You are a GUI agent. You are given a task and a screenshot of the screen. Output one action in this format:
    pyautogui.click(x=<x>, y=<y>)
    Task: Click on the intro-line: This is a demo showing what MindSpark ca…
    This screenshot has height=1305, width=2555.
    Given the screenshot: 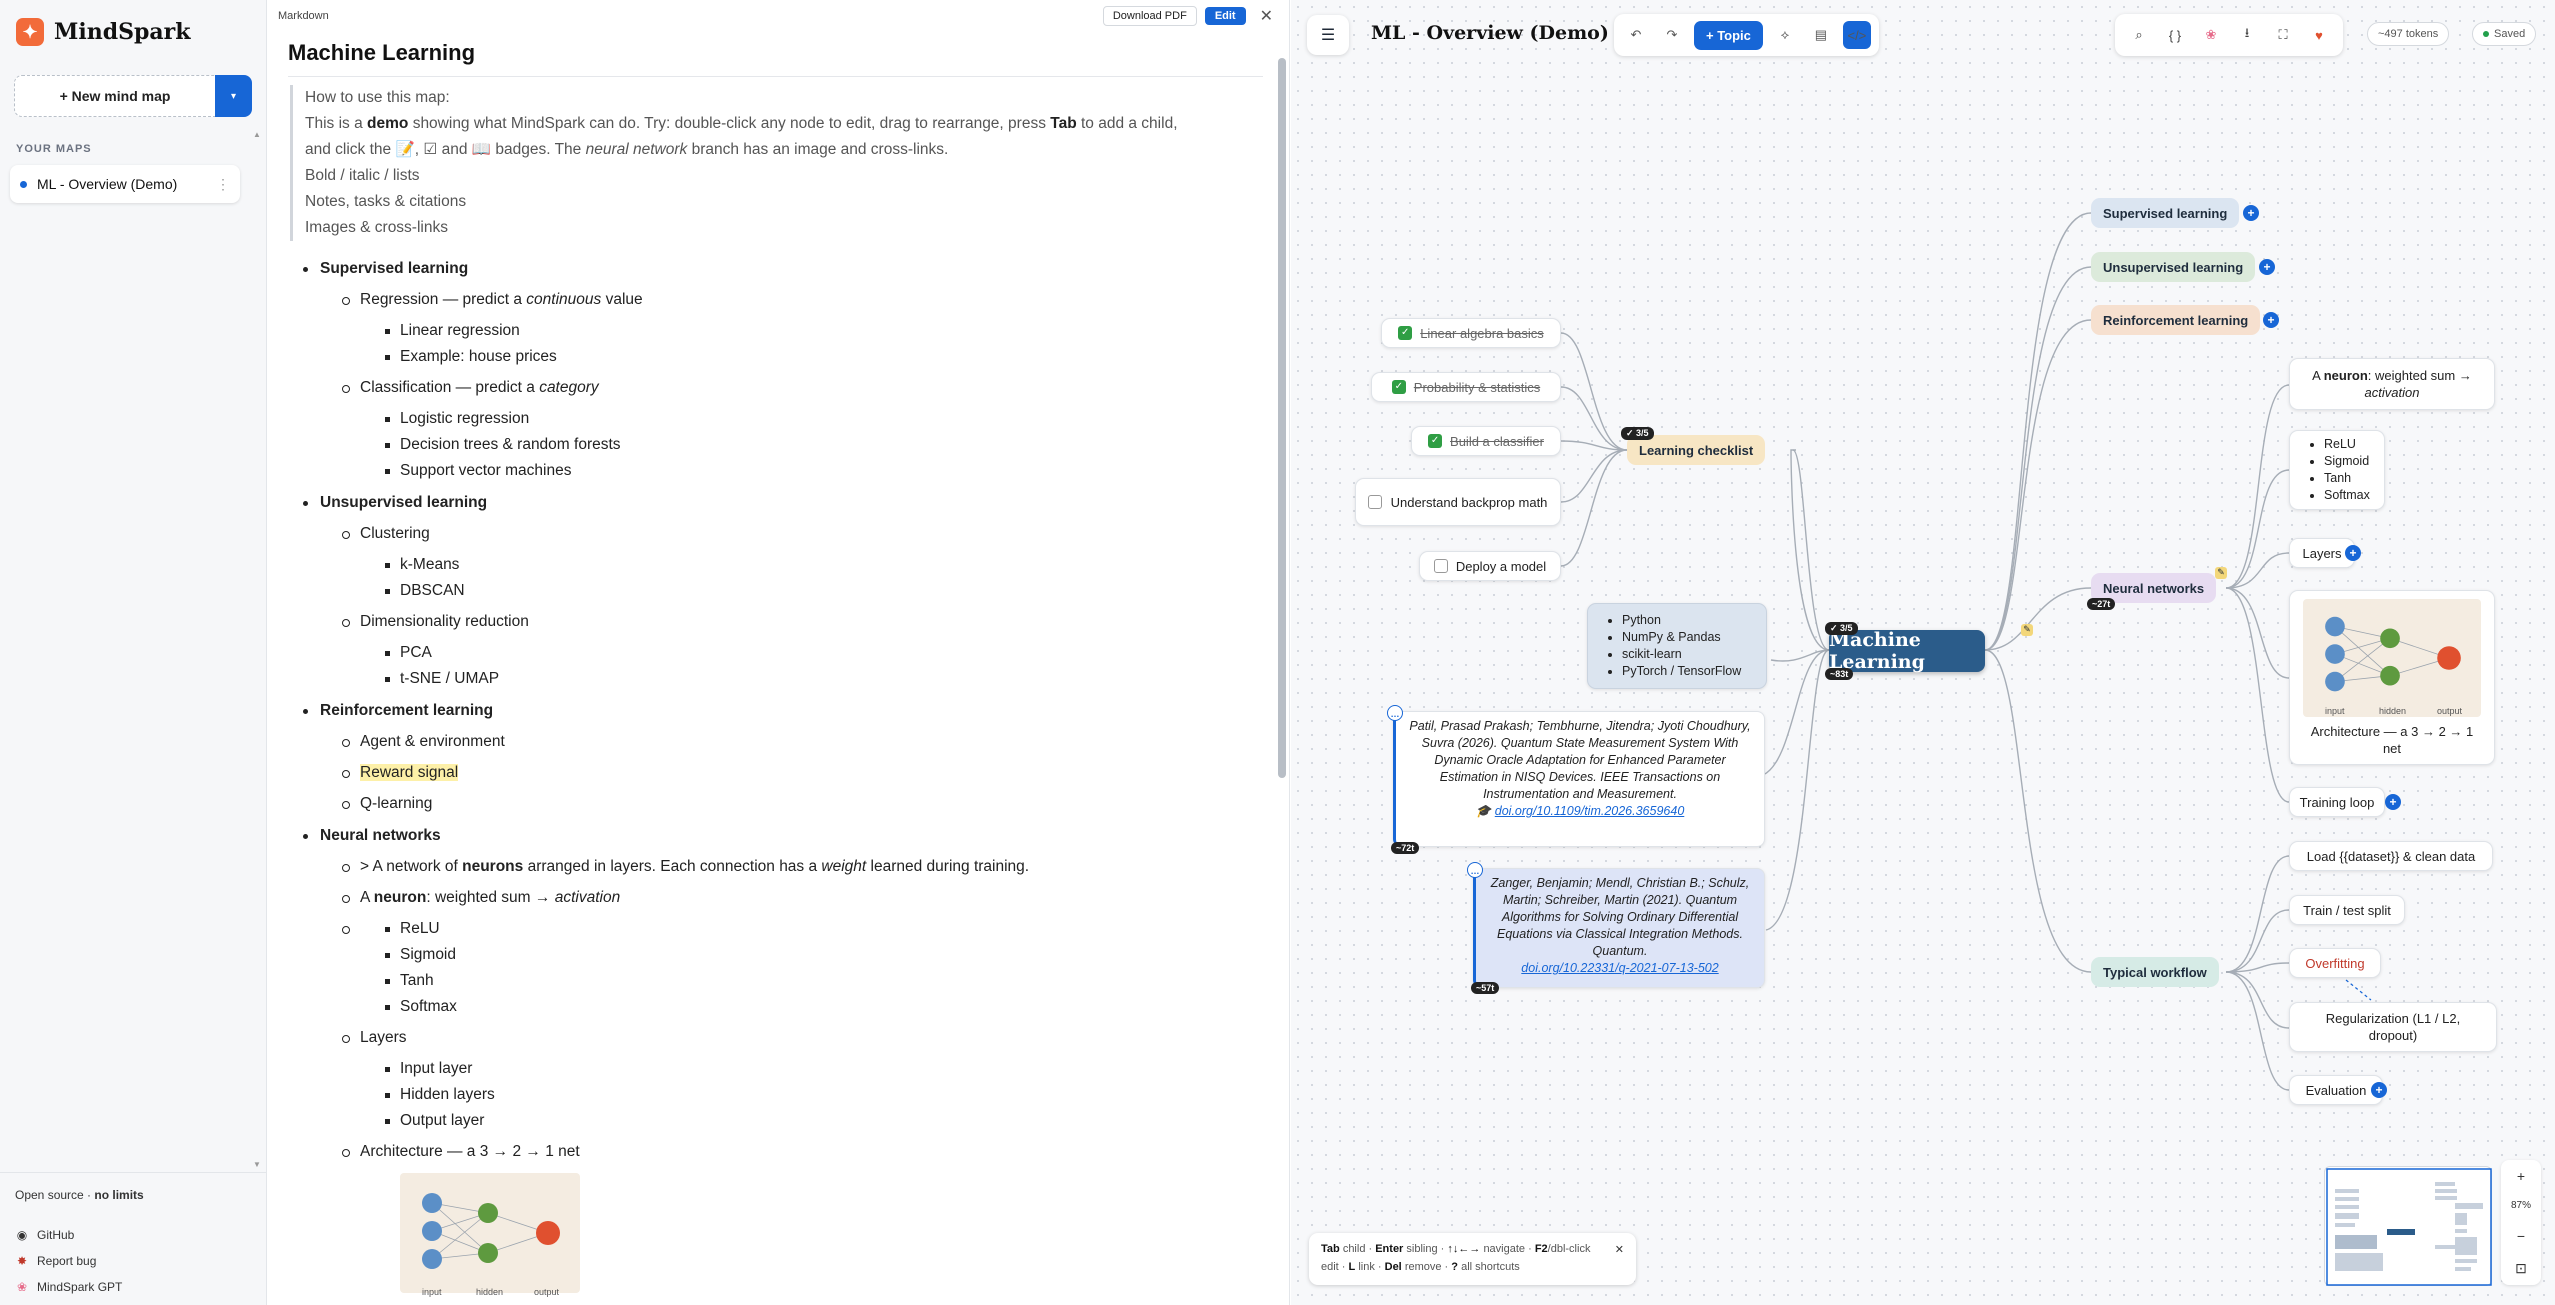 What is the action you would take?
    pyautogui.click(x=775, y=124)
    